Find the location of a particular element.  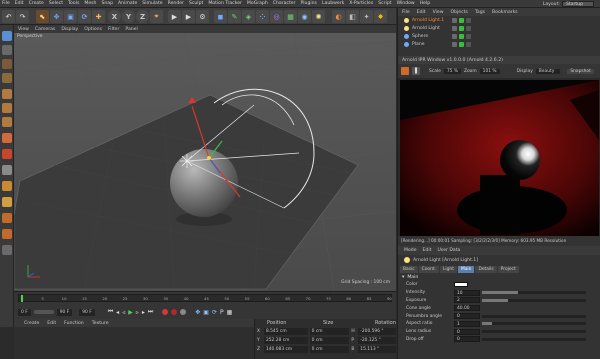

menu-x-particles: X-Particles is located at coordinates (361, 3).